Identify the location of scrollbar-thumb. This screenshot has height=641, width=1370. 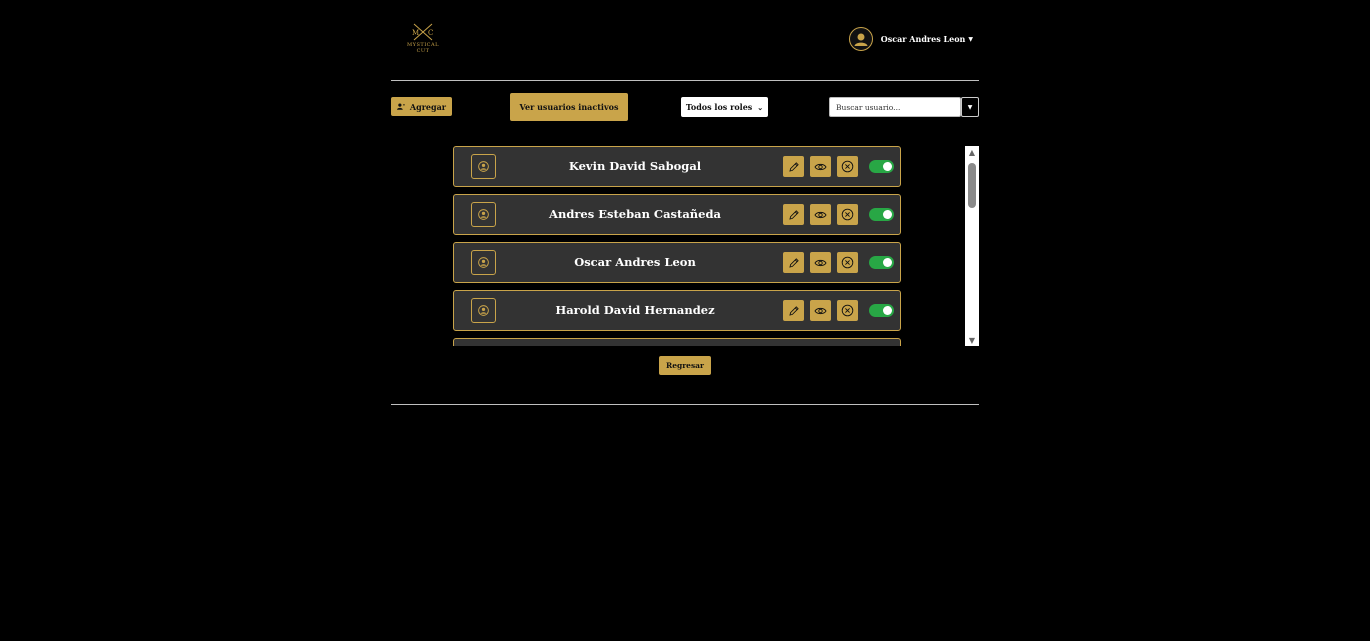
(972, 185).